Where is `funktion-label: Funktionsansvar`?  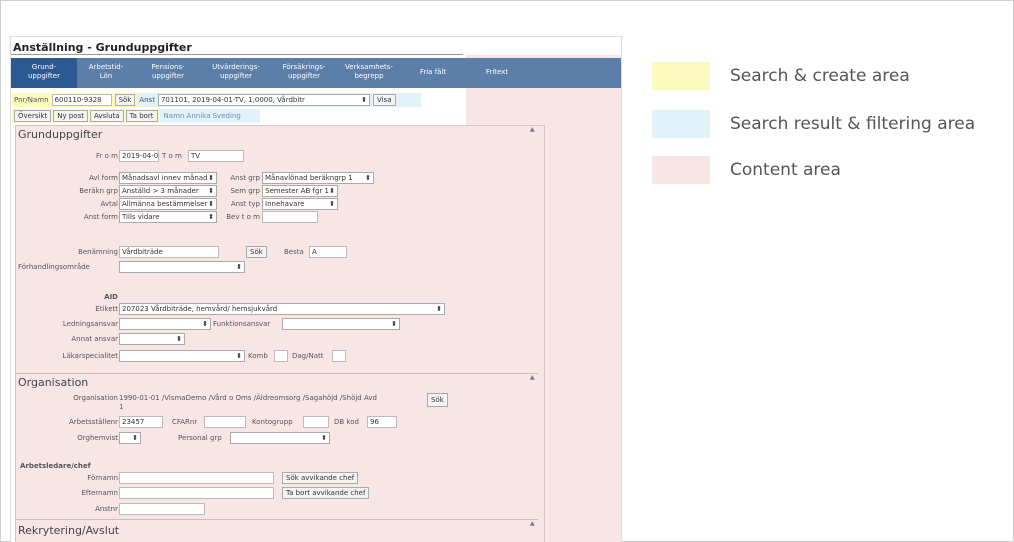 funktion-label: Funktionsansvar is located at coordinates (242, 324).